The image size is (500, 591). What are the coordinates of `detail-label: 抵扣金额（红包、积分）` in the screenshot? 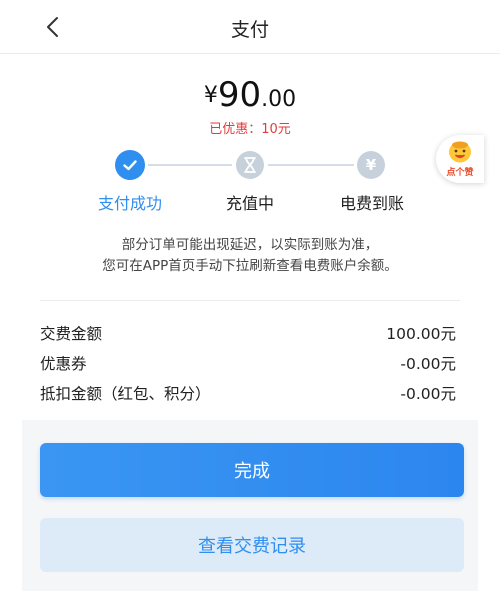 It's located at (125, 394).